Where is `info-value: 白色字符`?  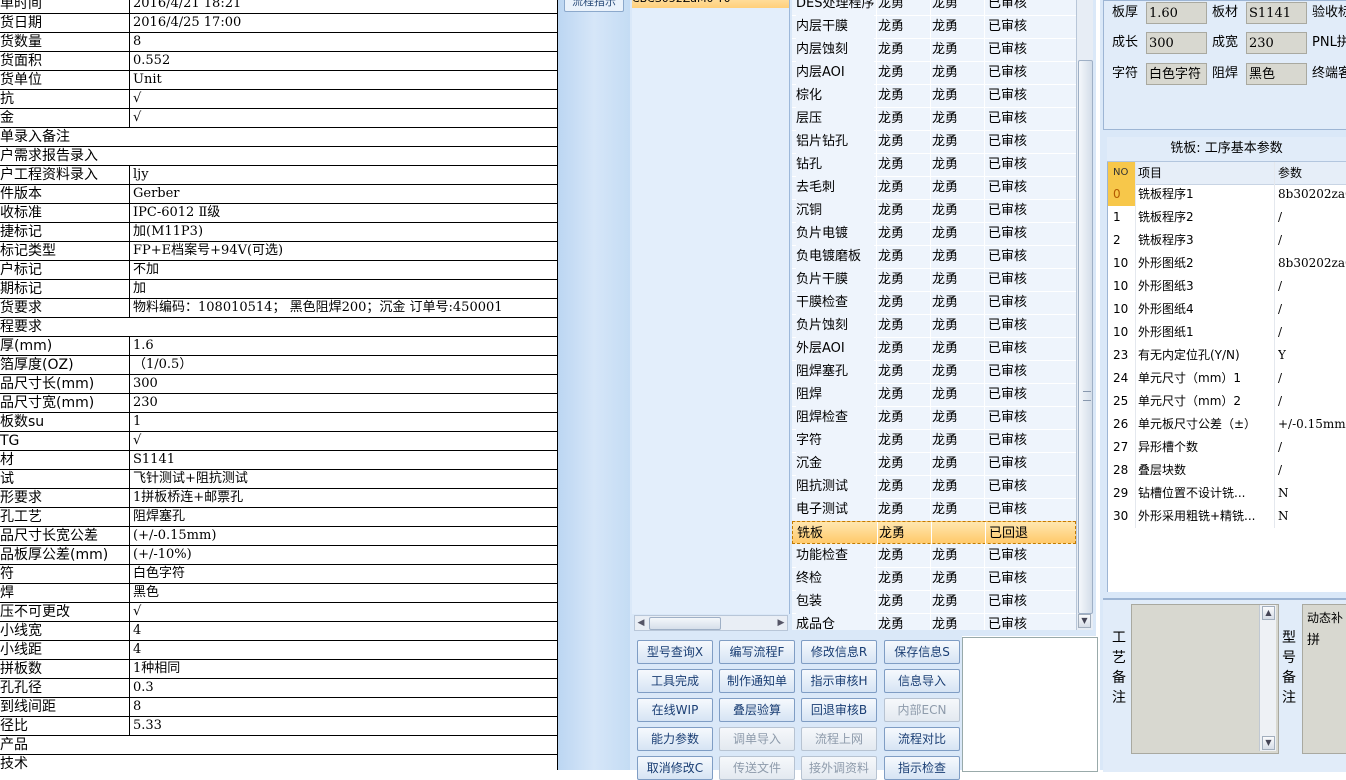 info-value: 白色字符 is located at coordinates (345, 574).